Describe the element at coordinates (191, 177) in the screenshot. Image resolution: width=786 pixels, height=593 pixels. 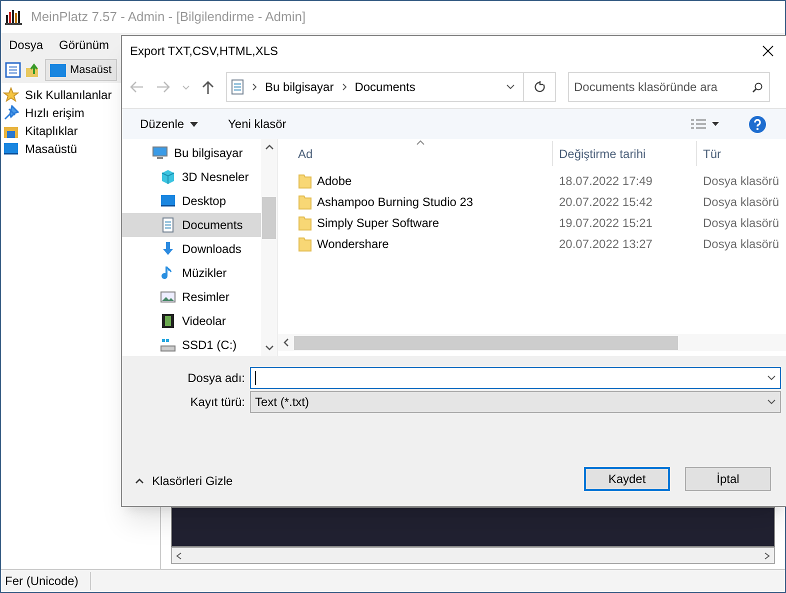
I see `nav-item: 3D Nesneler` at that location.